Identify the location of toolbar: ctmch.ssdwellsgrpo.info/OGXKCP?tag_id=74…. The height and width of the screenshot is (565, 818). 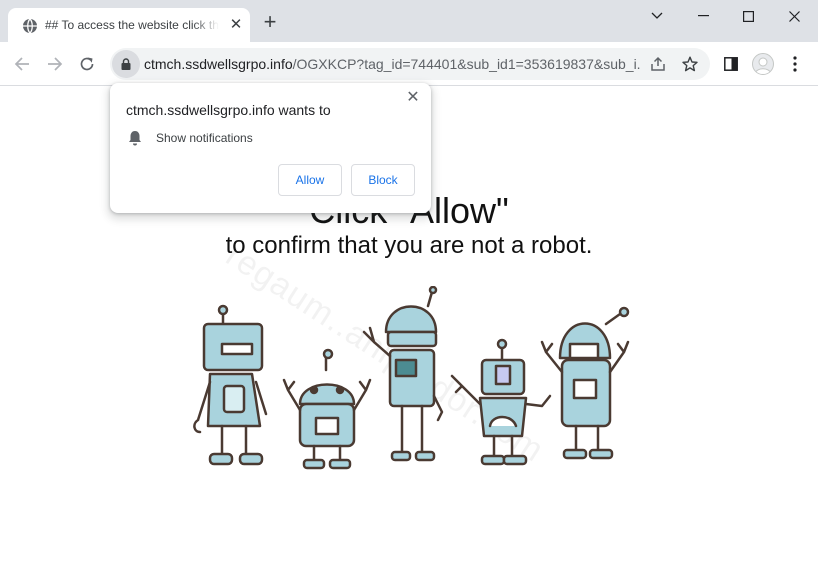
(409, 64).